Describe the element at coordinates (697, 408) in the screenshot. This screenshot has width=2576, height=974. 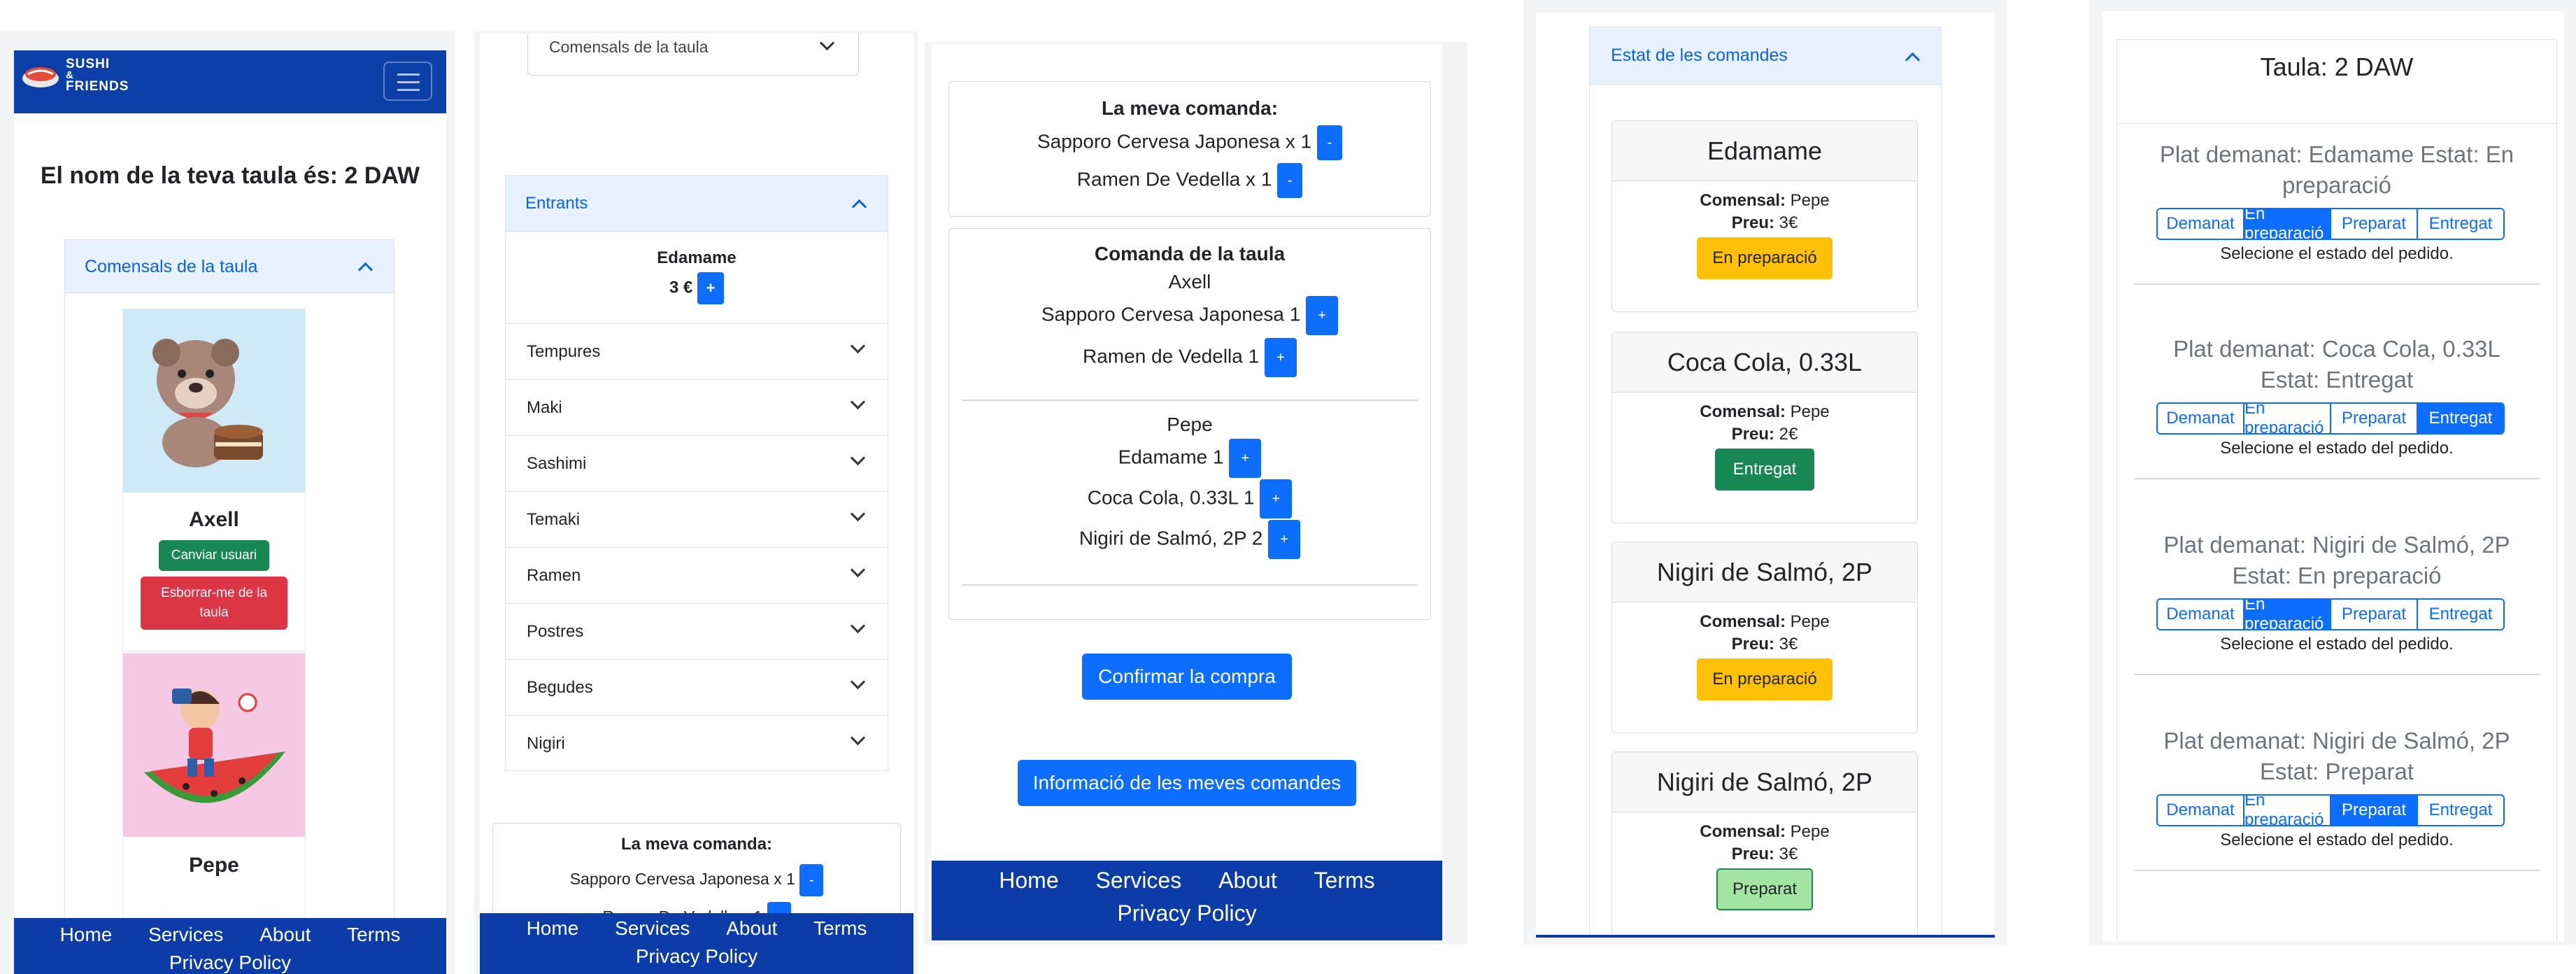
I see `category-maki: Maki` at that location.